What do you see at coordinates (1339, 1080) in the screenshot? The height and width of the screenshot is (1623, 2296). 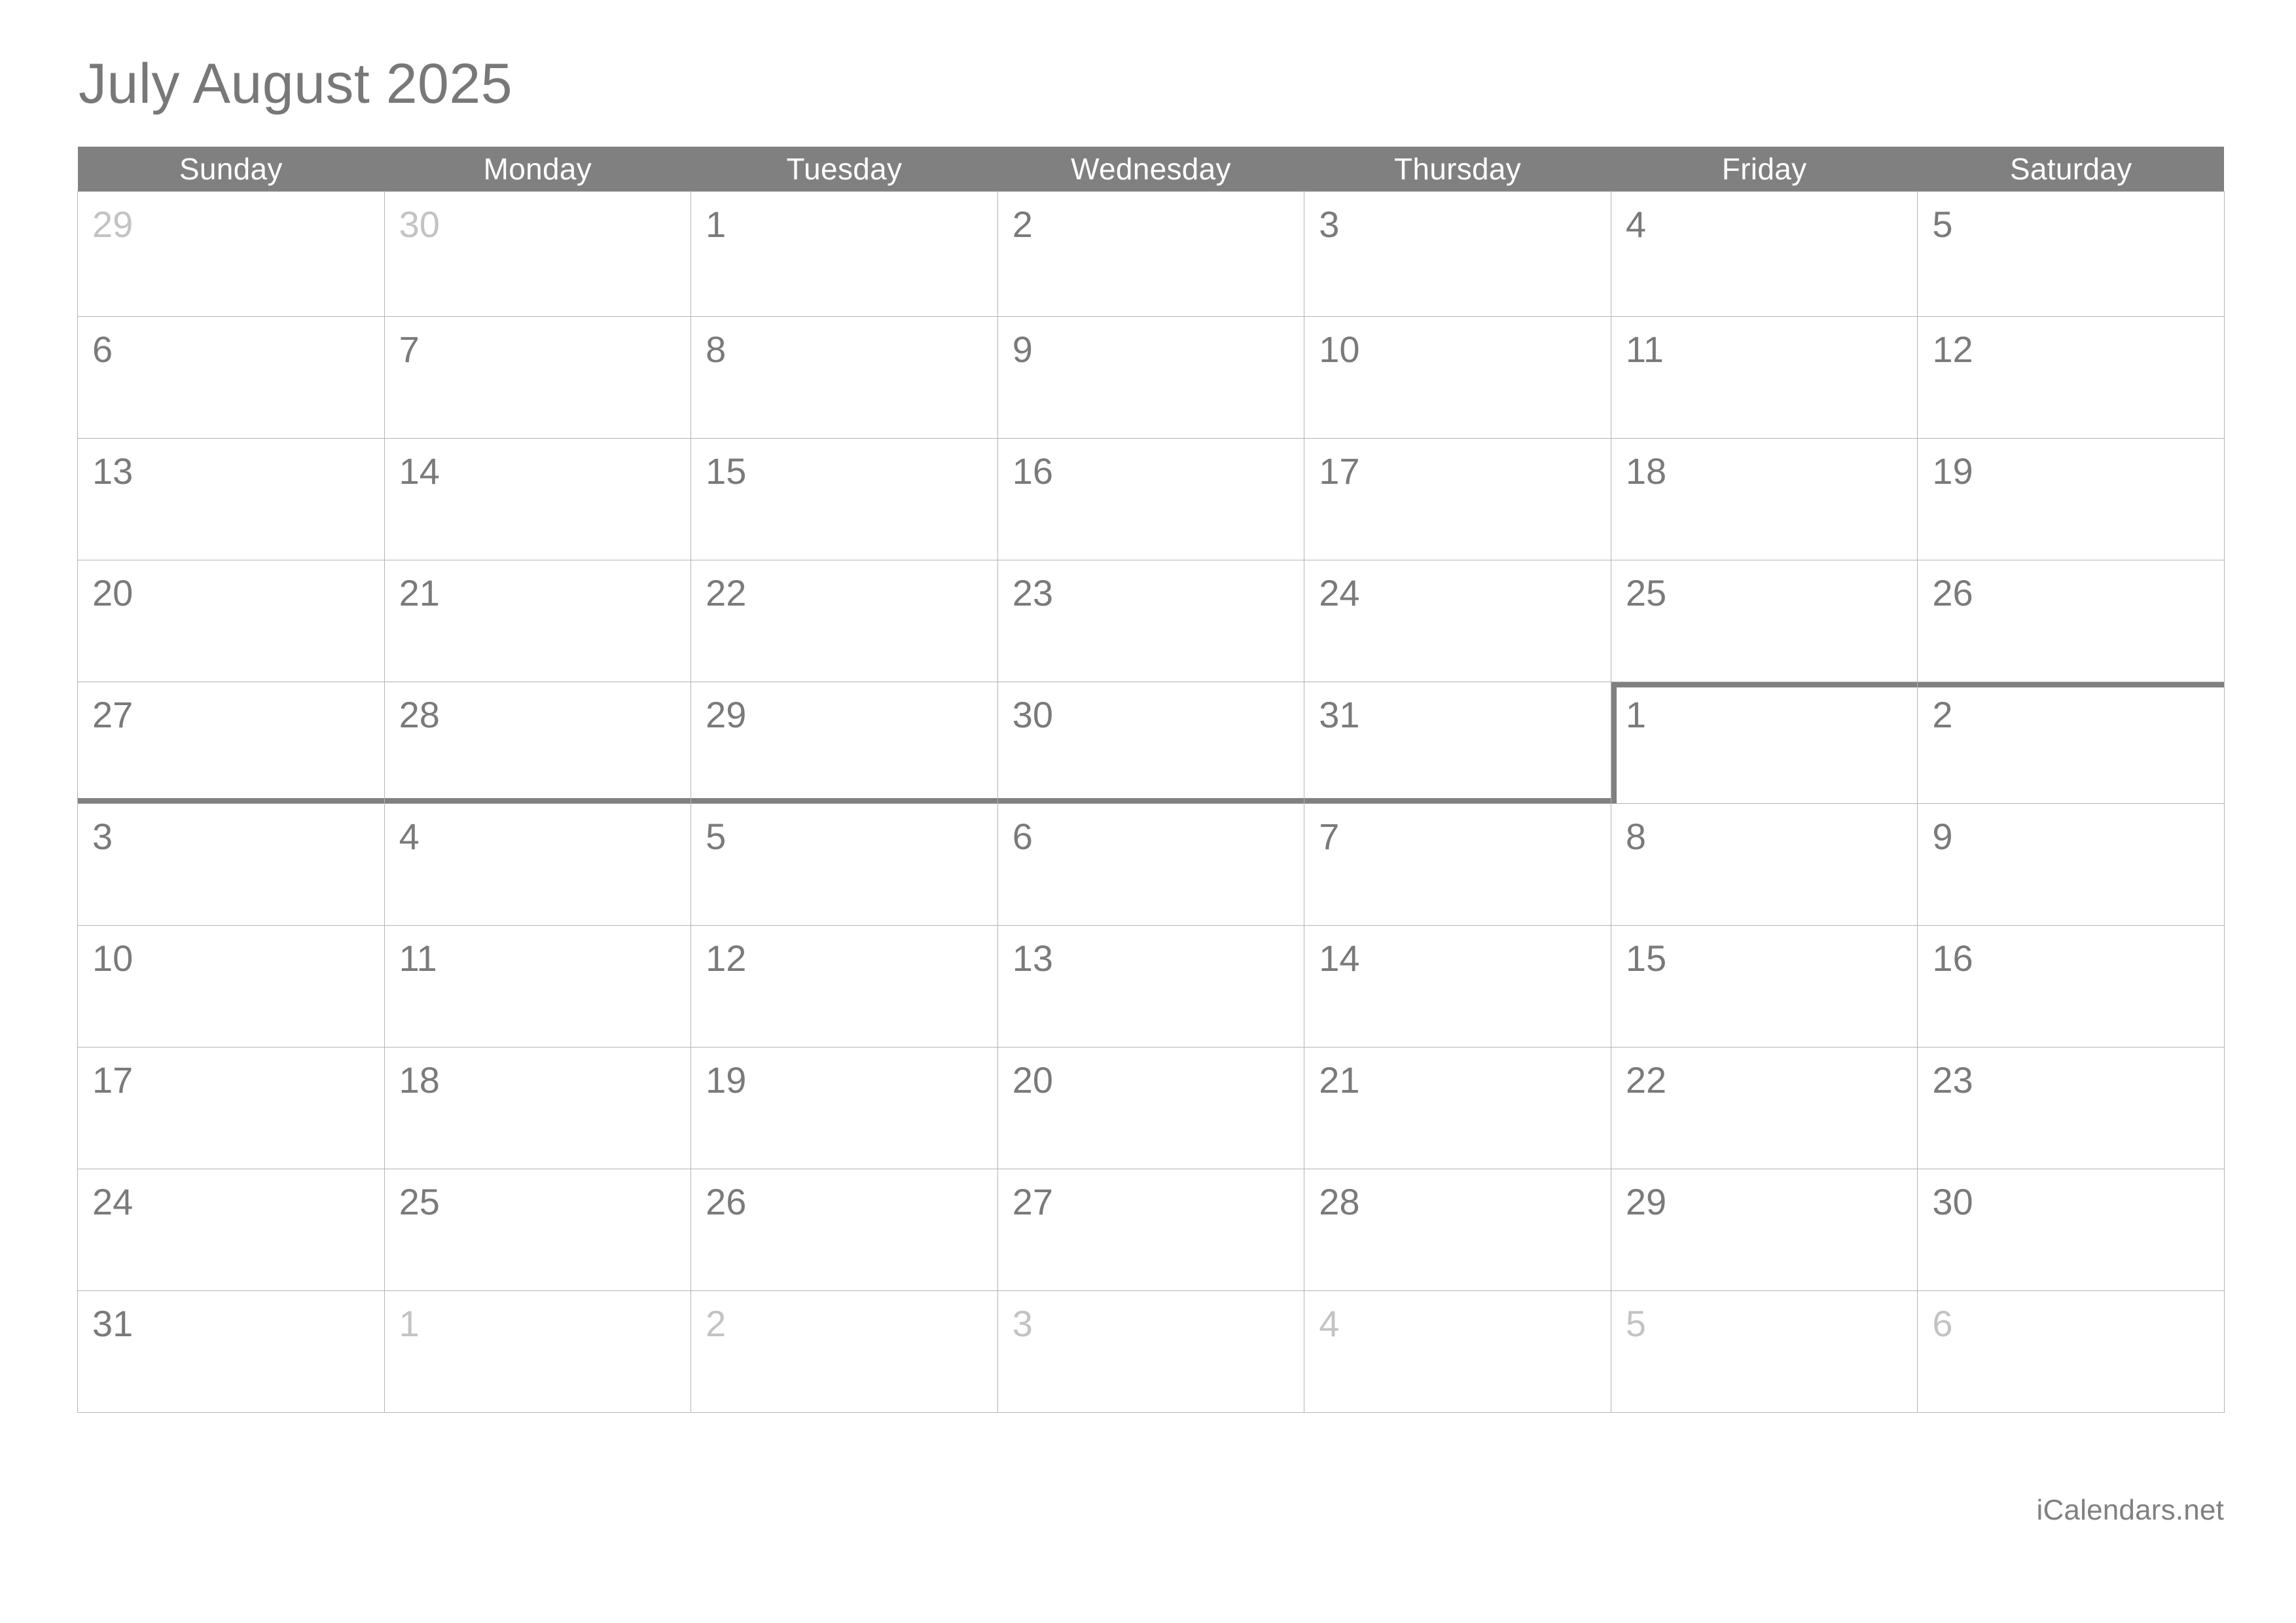 I see `day-number: 21` at bounding box center [1339, 1080].